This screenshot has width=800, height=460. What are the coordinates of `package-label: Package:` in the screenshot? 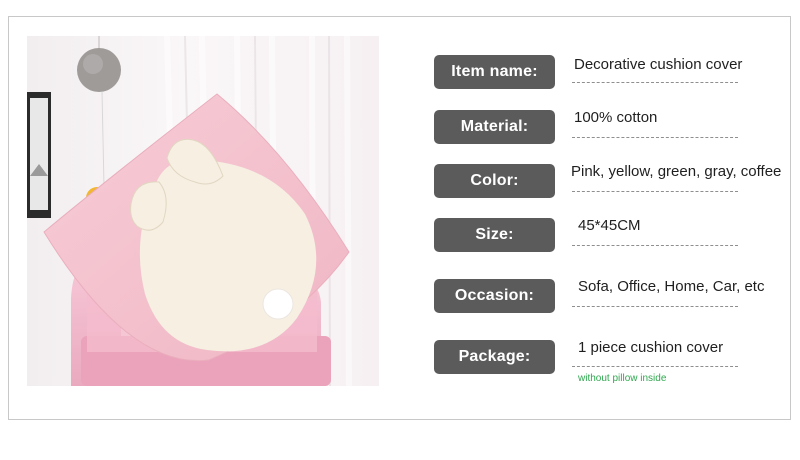 It's located at (494, 357).